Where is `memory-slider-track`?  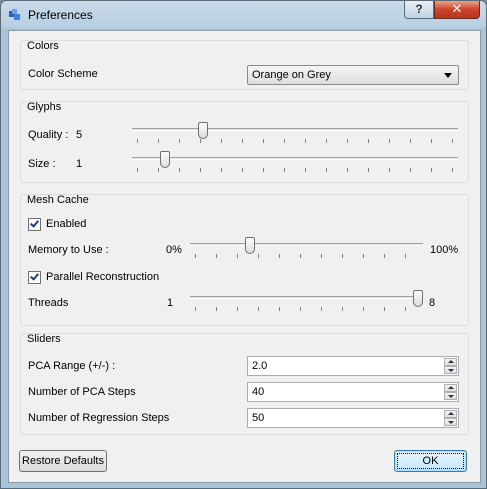 memory-slider-track is located at coordinates (306, 244).